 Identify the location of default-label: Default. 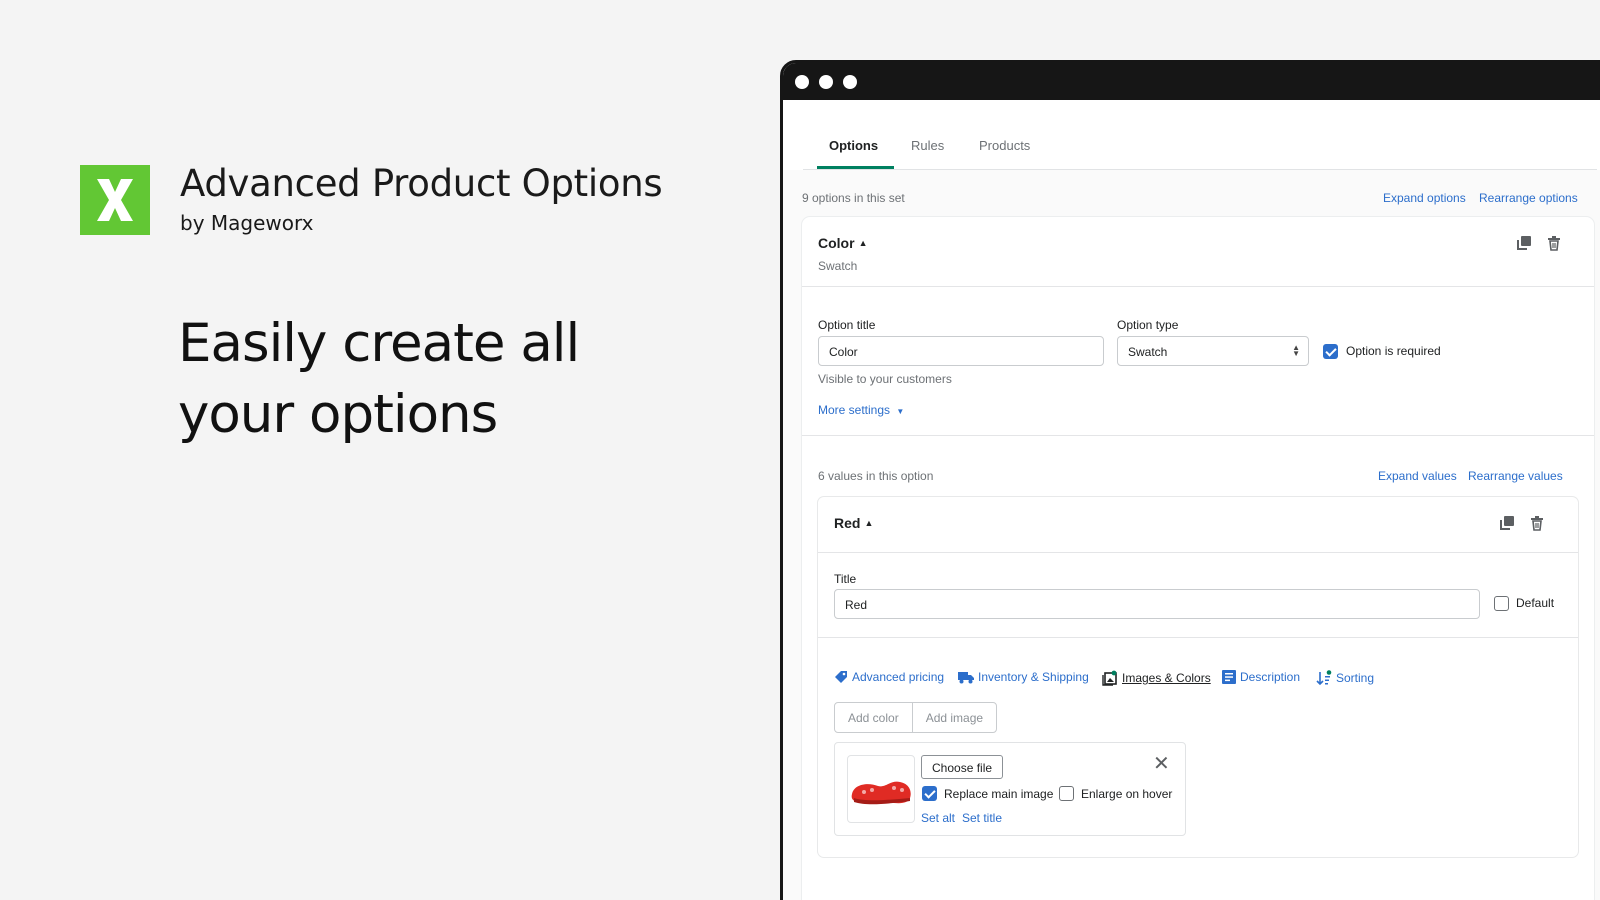
(1535, 603).